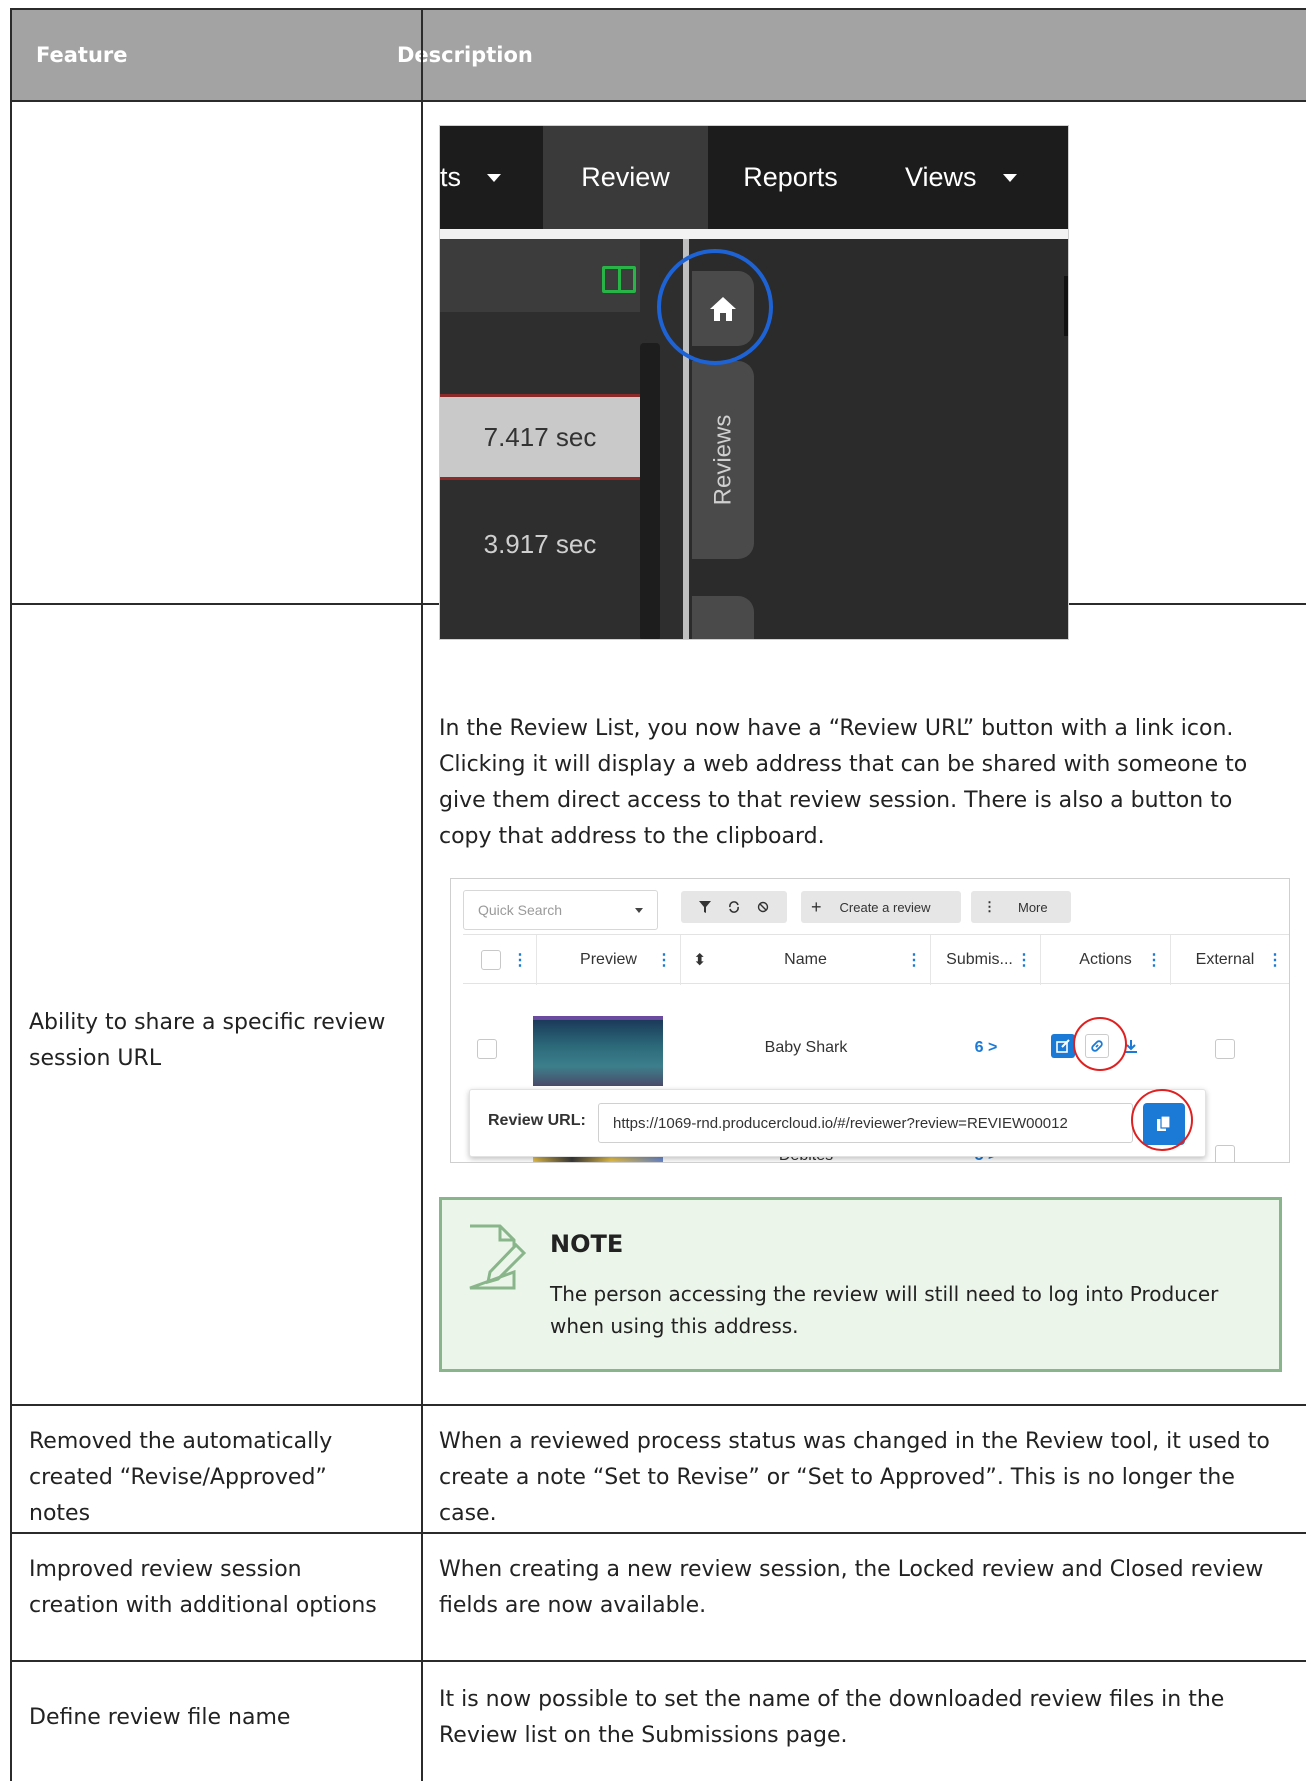 The image size is (1306, 1781). Describe the element at coordinates (650, 491) in the screenshot. I see `scrollbar` at that location.